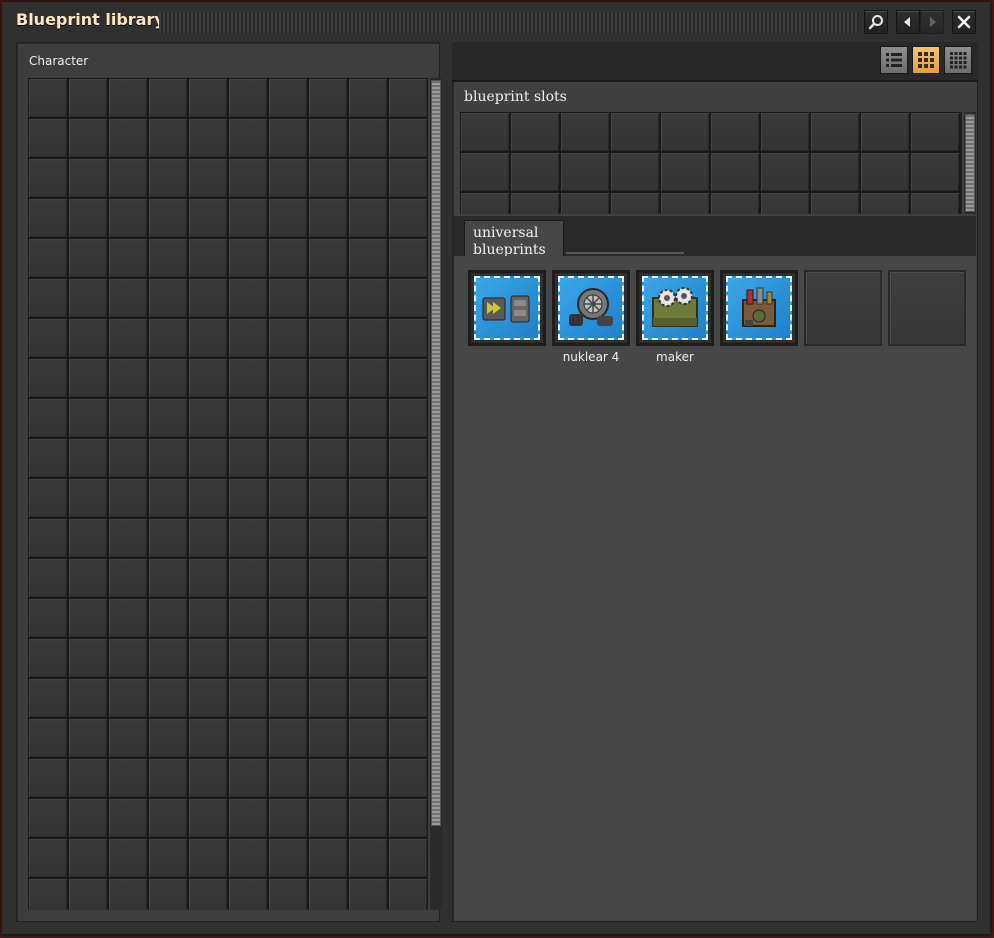  I want to click on character-scrollbar, so click(436, 494).